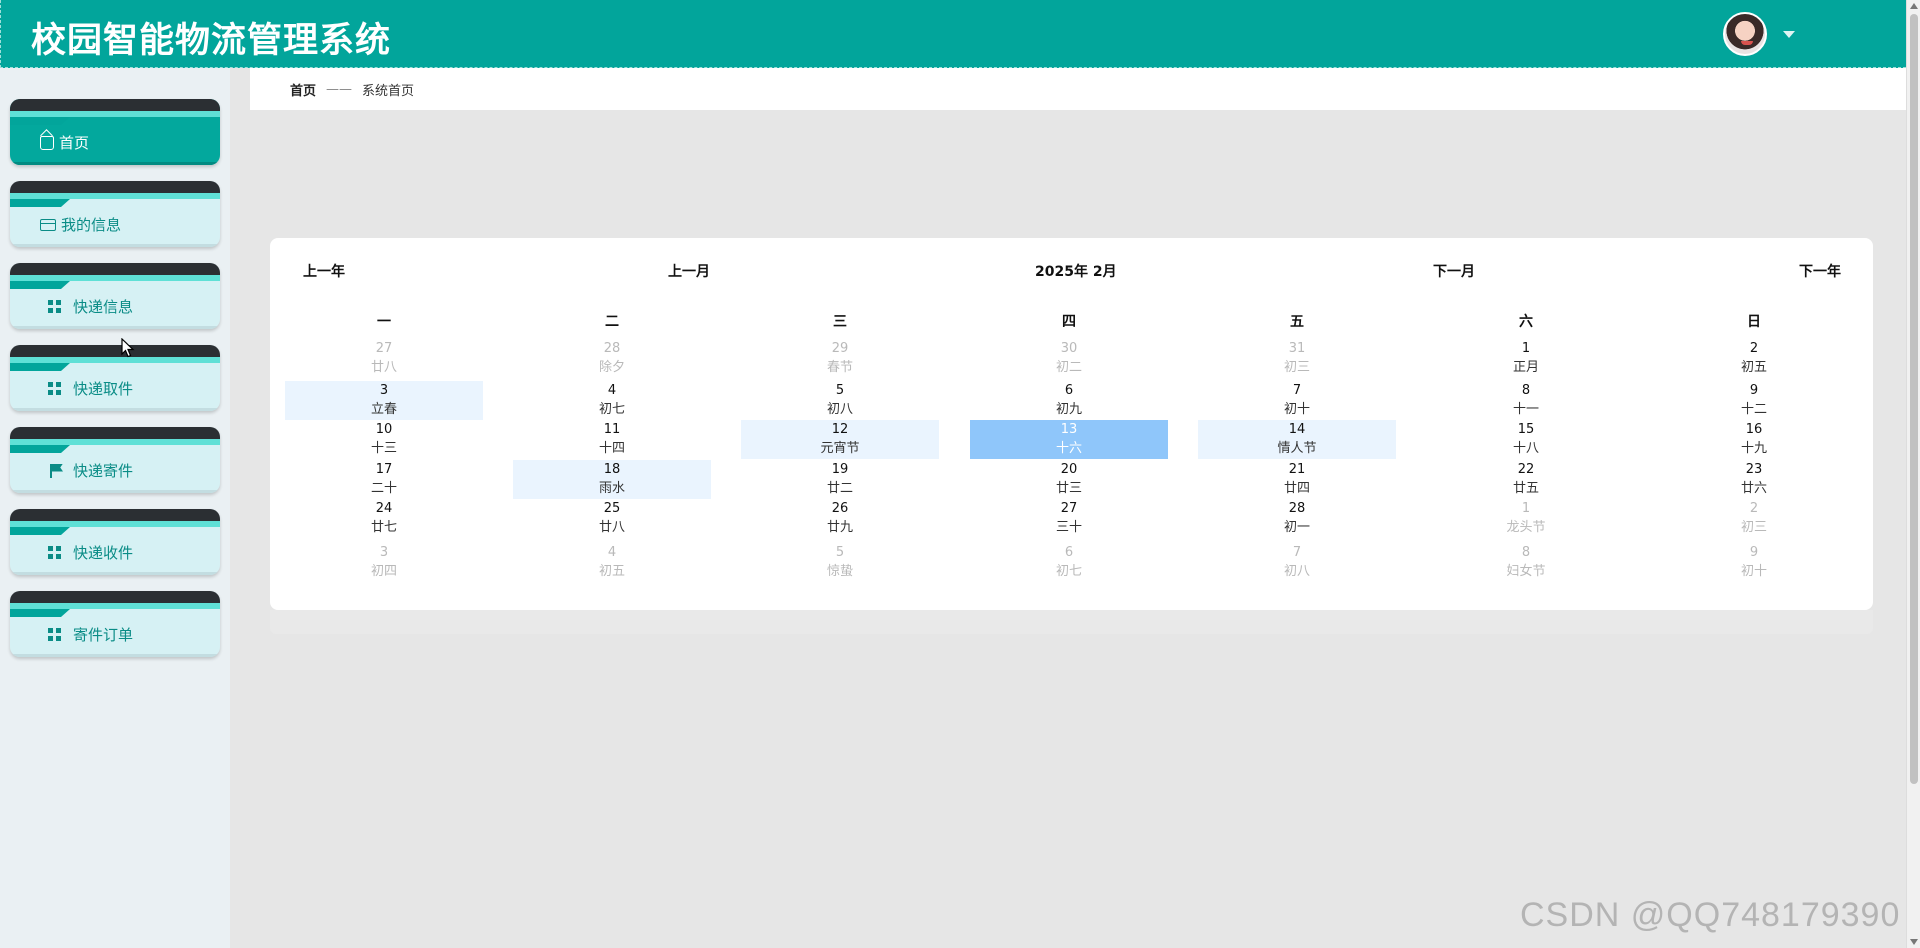  What do you see at coordinates (1526, 400) in the screenshot?
I see `calendar-day: 8 十一` at bounding box center [1526, 400].